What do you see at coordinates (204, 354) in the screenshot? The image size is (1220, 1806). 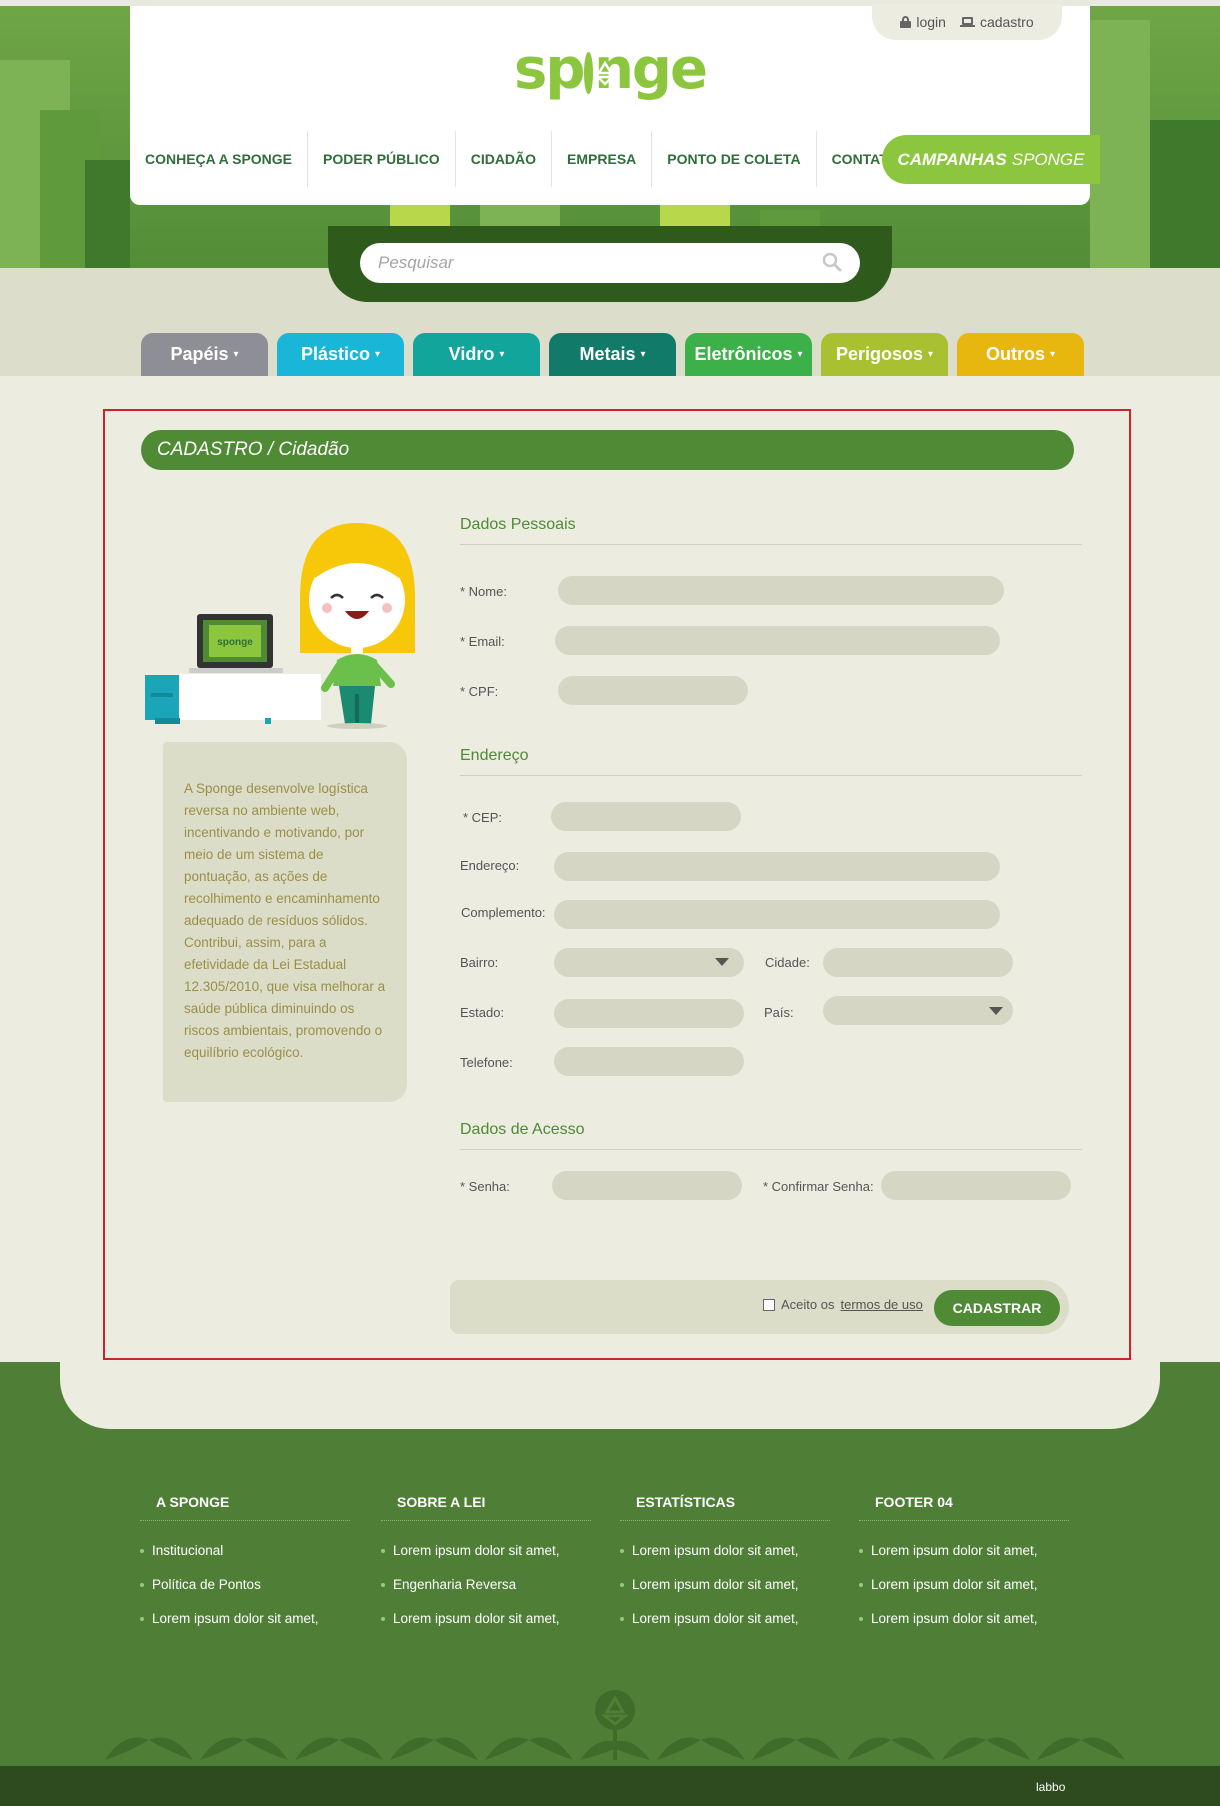 I see `category-papeis: Papéis ▾` at bounding box center [204, 354].